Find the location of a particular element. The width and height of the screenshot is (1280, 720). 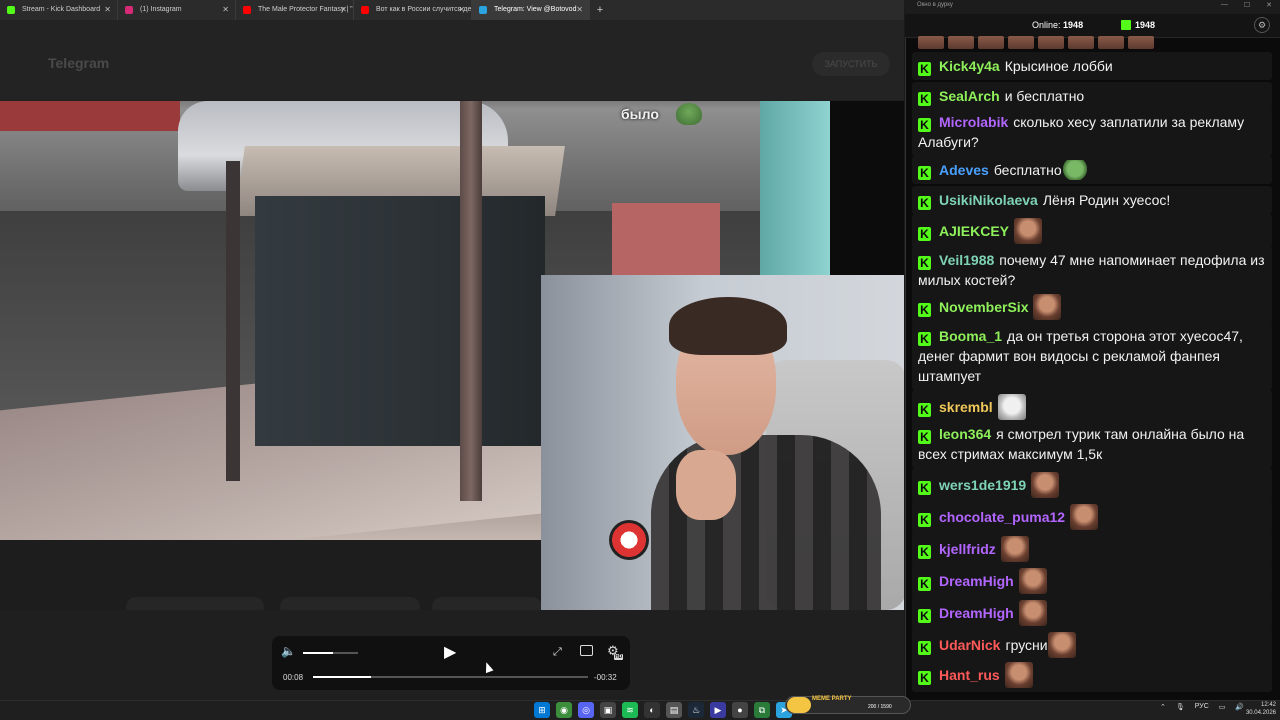

browser-tab: The Male Protector Fantasy | "S... ✕ is located at coordinates (295, 10).